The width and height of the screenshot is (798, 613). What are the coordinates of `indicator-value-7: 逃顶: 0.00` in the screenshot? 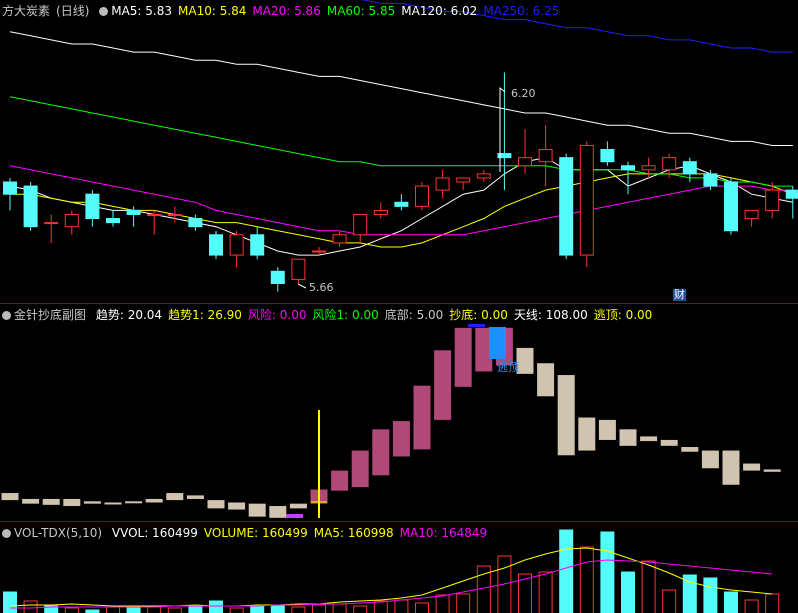 It's located at (623, 315).